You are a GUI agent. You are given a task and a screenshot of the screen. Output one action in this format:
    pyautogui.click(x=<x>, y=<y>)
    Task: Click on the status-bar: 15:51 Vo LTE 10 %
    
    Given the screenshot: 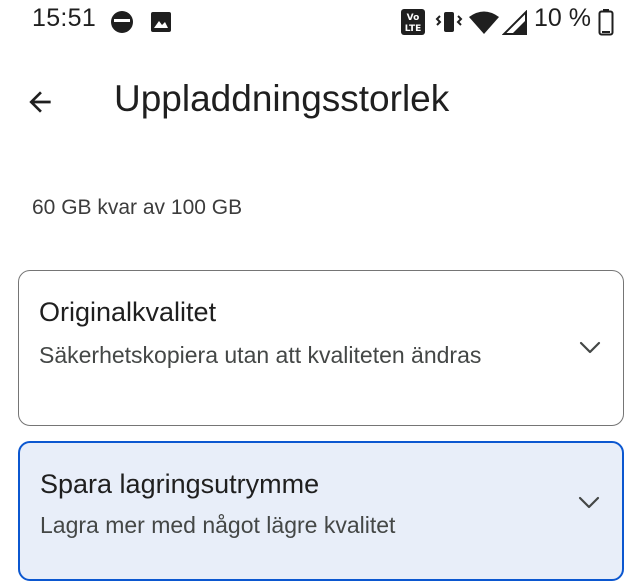 What is the action you would take?
    pyautogui.click(x=318, y=24)
    